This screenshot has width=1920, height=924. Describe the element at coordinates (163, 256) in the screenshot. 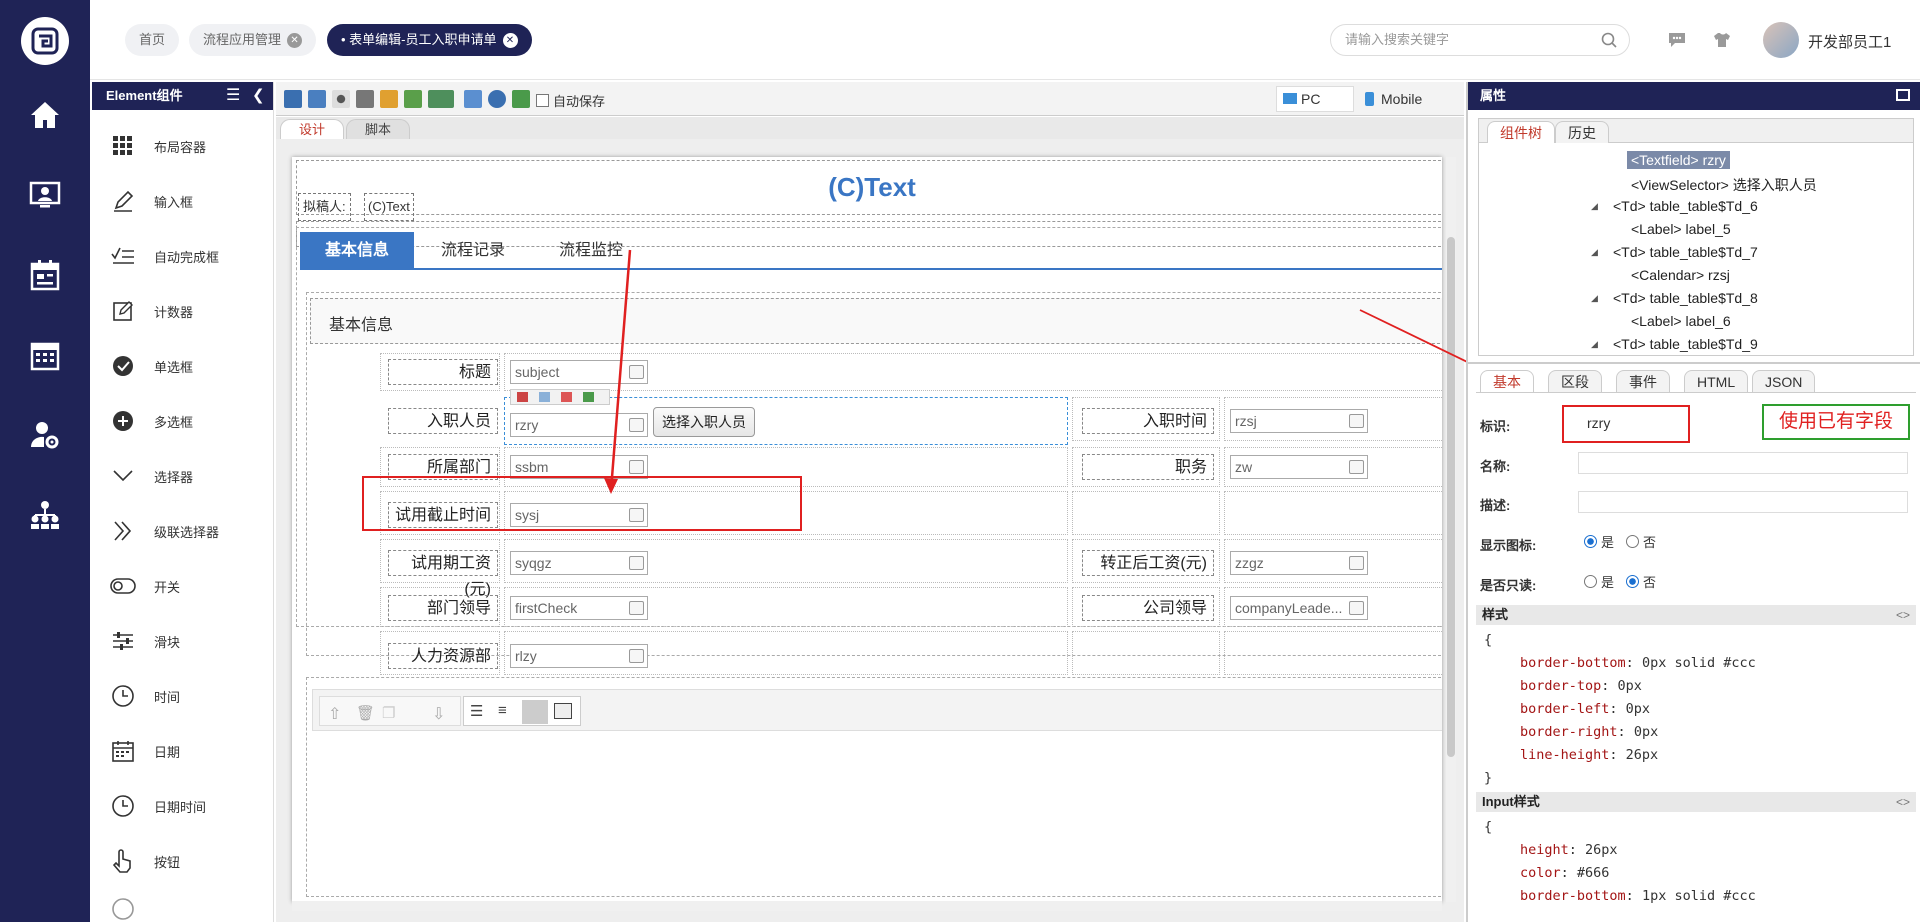

I see `component-item-autocomplete: 自动完成框` at that location.